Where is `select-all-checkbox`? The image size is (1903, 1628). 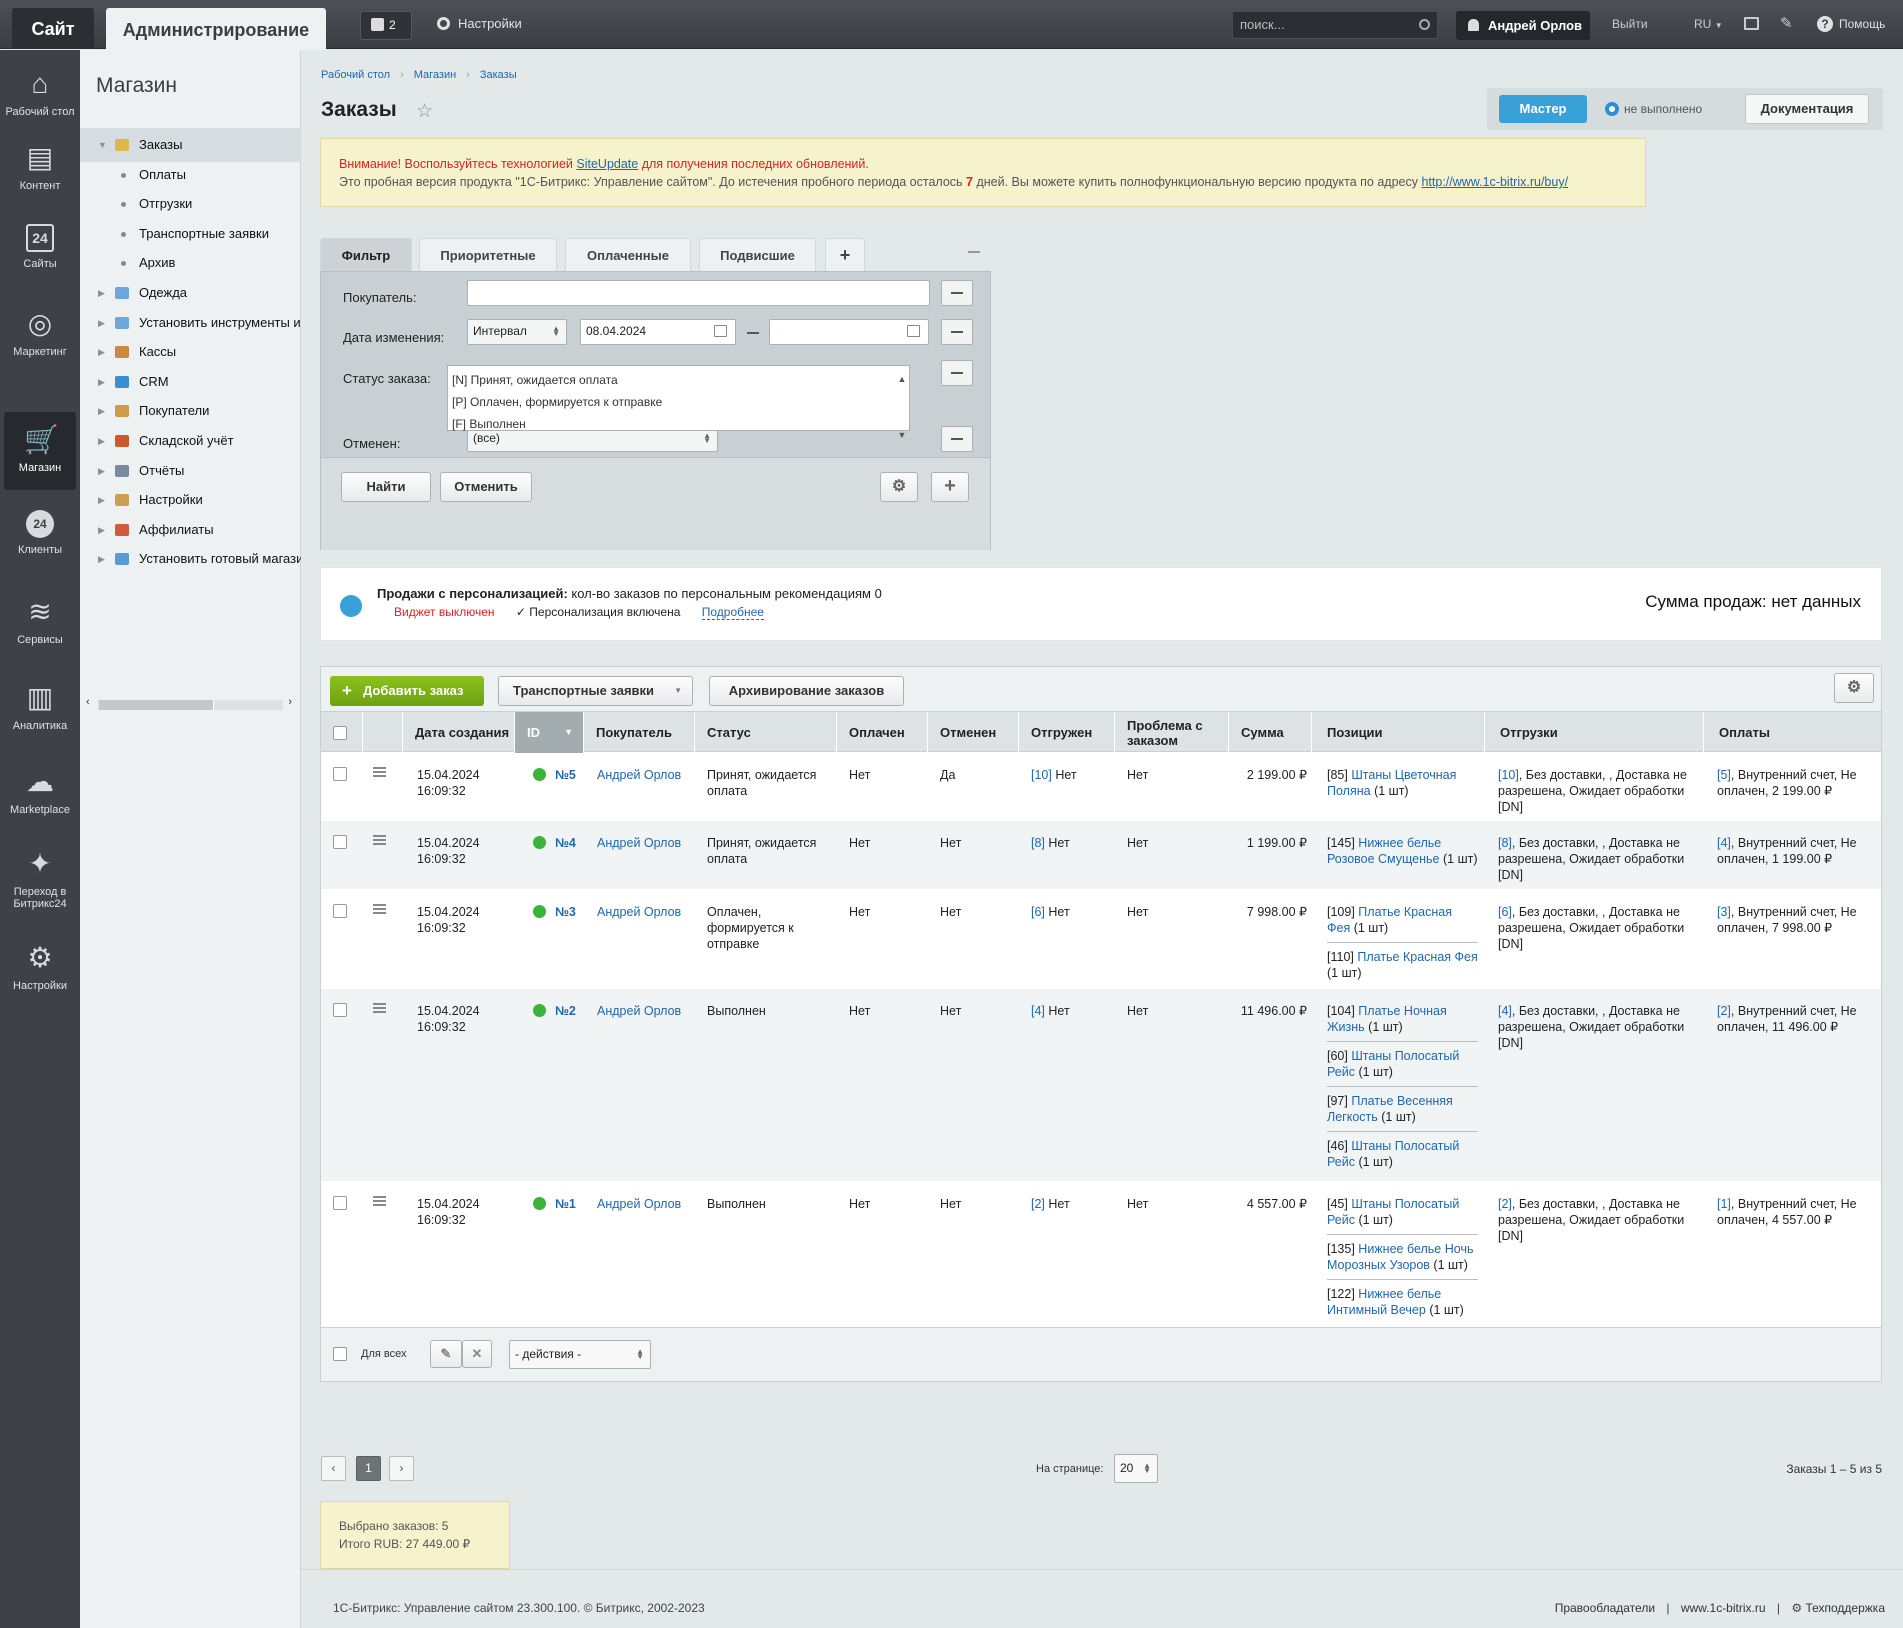
select-all-checkbox is located at coordinates (340, 732).